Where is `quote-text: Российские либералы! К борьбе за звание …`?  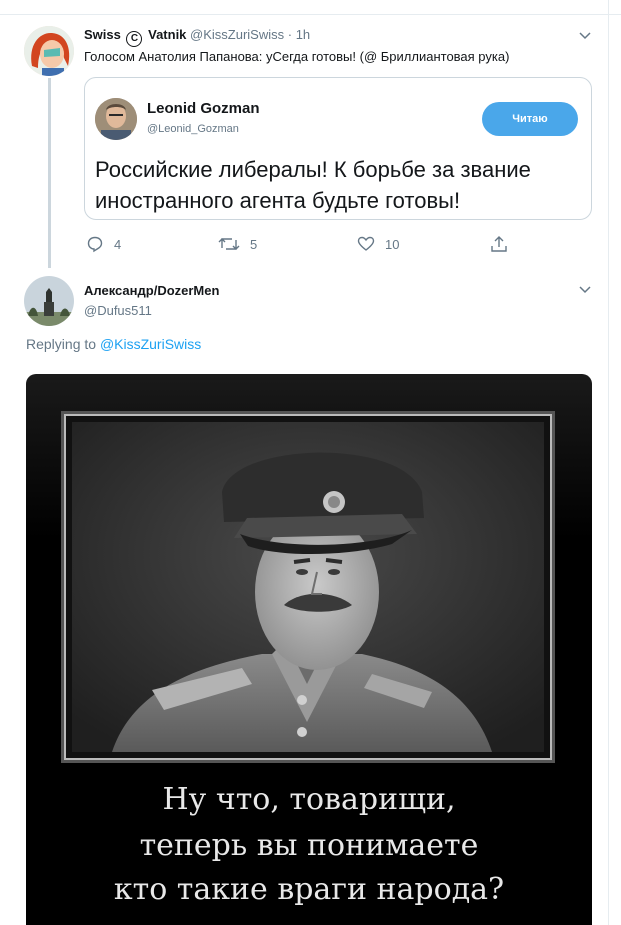
quote-text: Российские либералы! К борьбе за звание … is located at coordinates (313, 185).